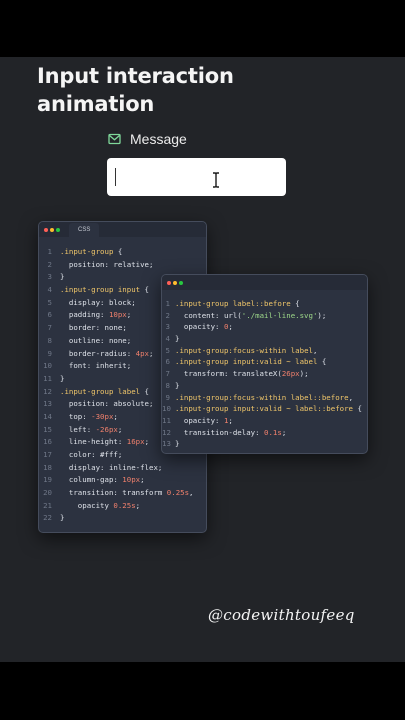  What do you see at coordinates (199, 315) in the screenshot?
I see `code-token: content:` at bounding box center [199, 315].